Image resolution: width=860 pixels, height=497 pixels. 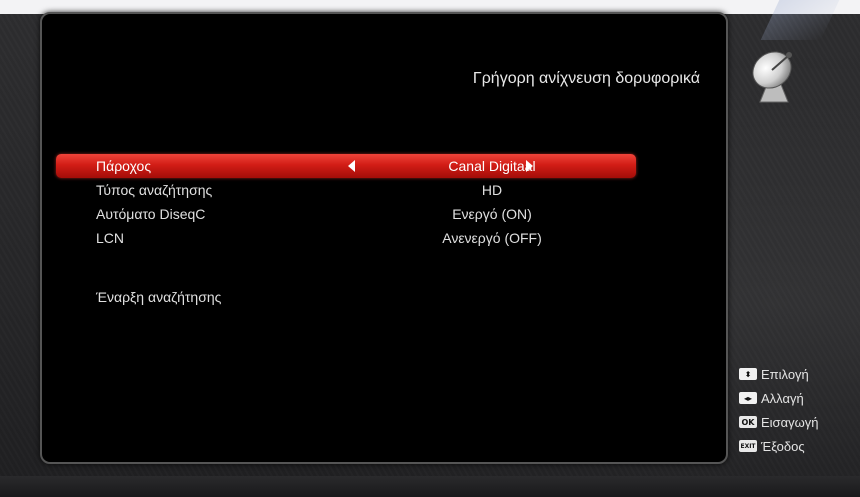 What do you see at coordinates (748, 374) in the screenshot?
I see `up-down-key-icon: ⬍` at bounding box center [748, 374].